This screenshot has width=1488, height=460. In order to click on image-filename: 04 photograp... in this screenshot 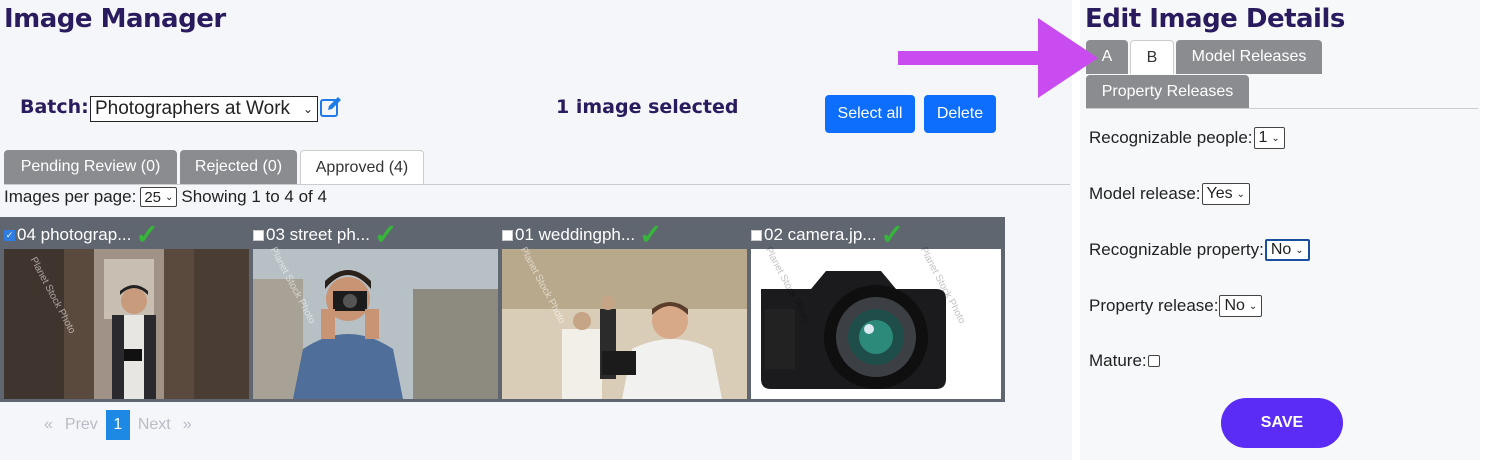, I will do `click(74, 234)`.